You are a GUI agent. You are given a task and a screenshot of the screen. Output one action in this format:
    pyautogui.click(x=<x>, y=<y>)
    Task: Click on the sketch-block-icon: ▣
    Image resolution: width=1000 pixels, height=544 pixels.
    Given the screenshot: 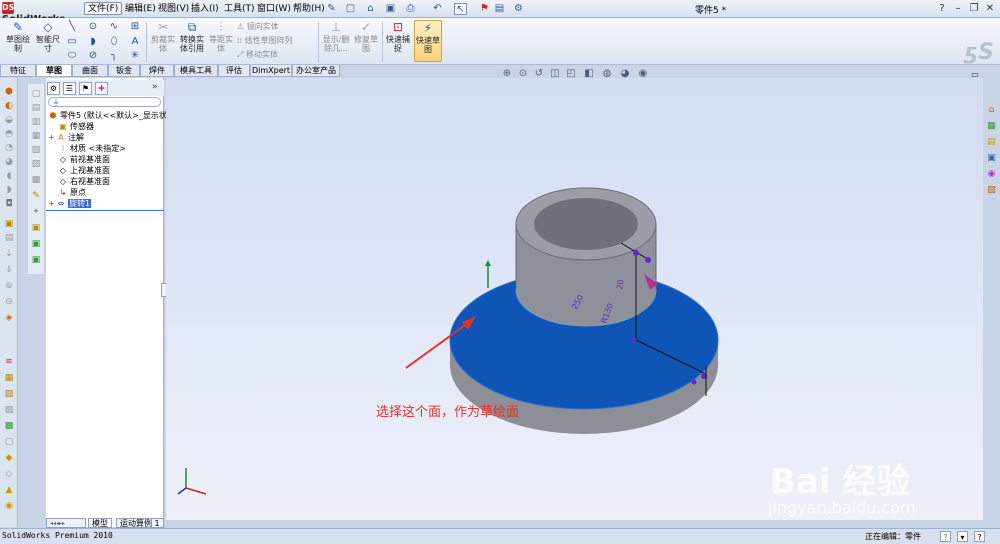 What is the action you would take?
    pyautogui.click(x=36, y=228)
    